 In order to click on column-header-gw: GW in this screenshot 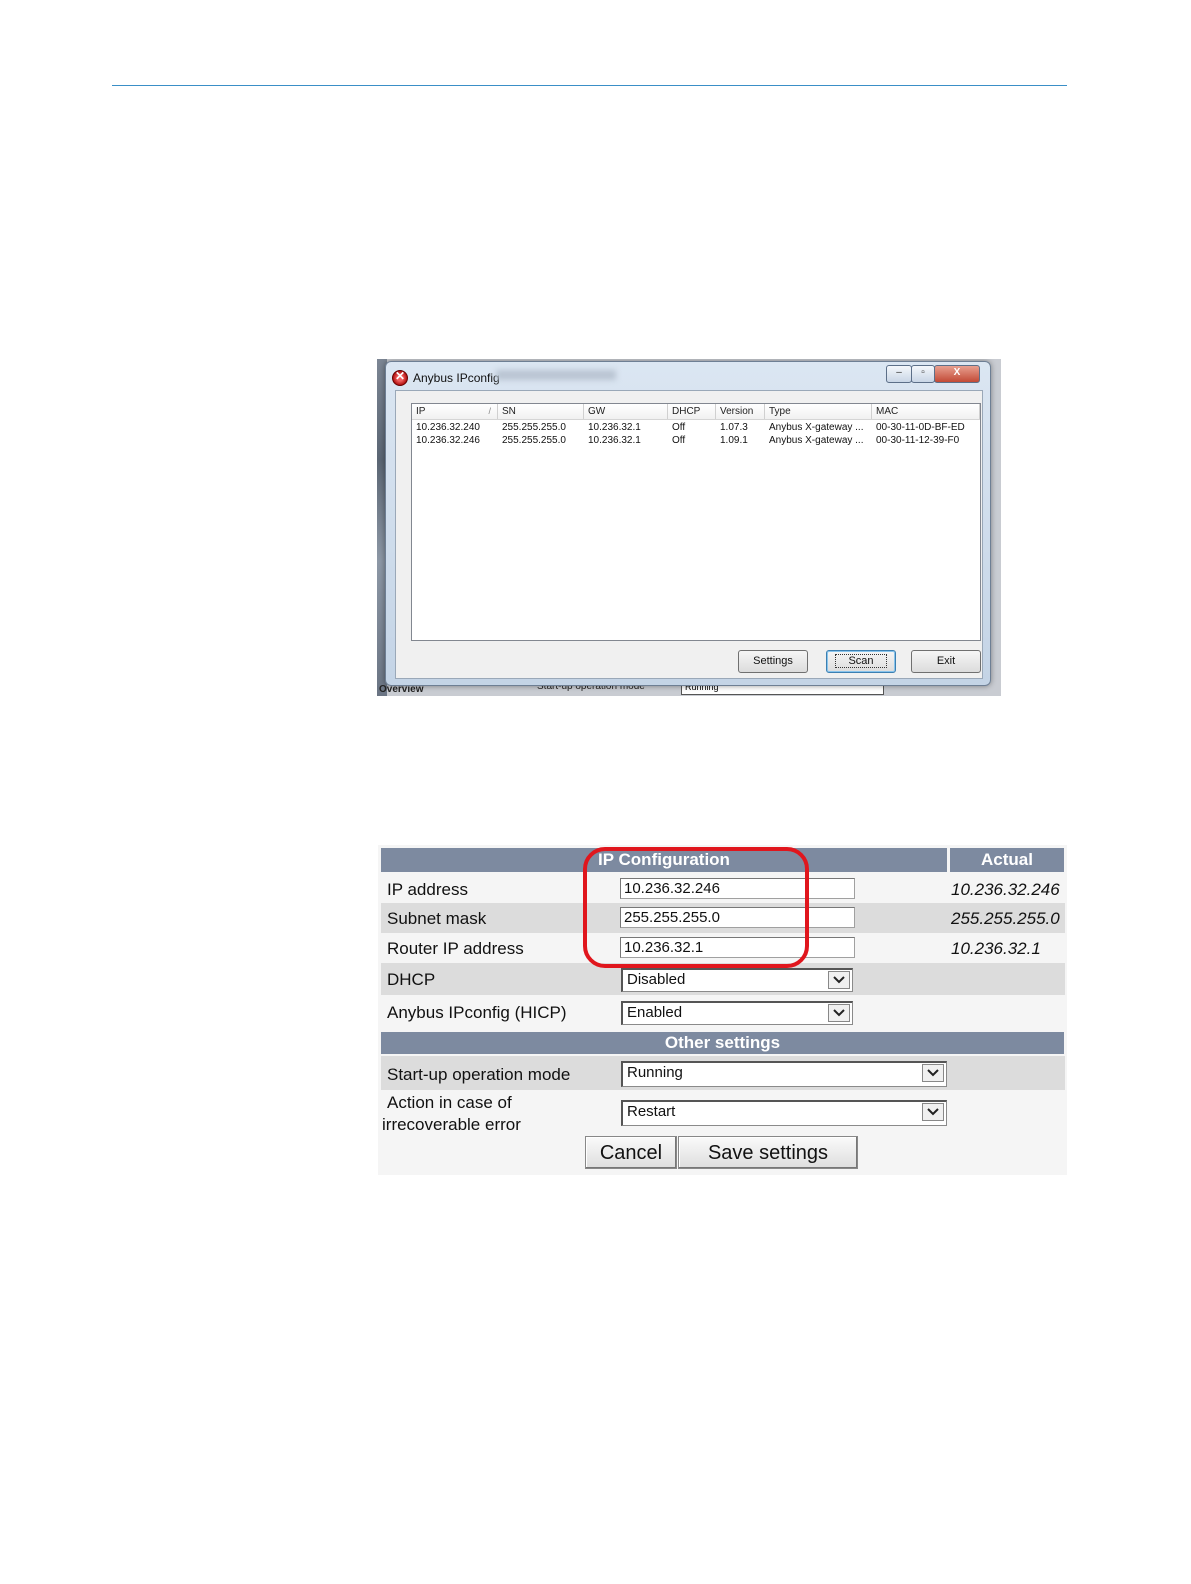, I will do `click(626, 411)`.